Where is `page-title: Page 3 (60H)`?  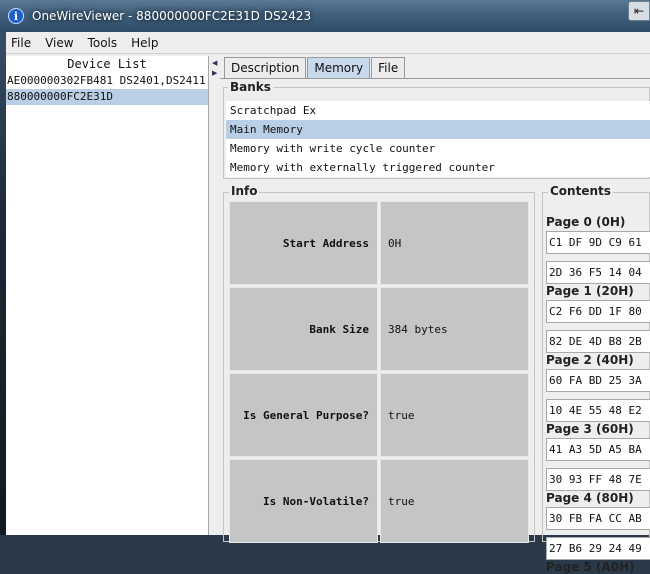
page-title: Page 3 (60H) is located at coordinates (590, 429).